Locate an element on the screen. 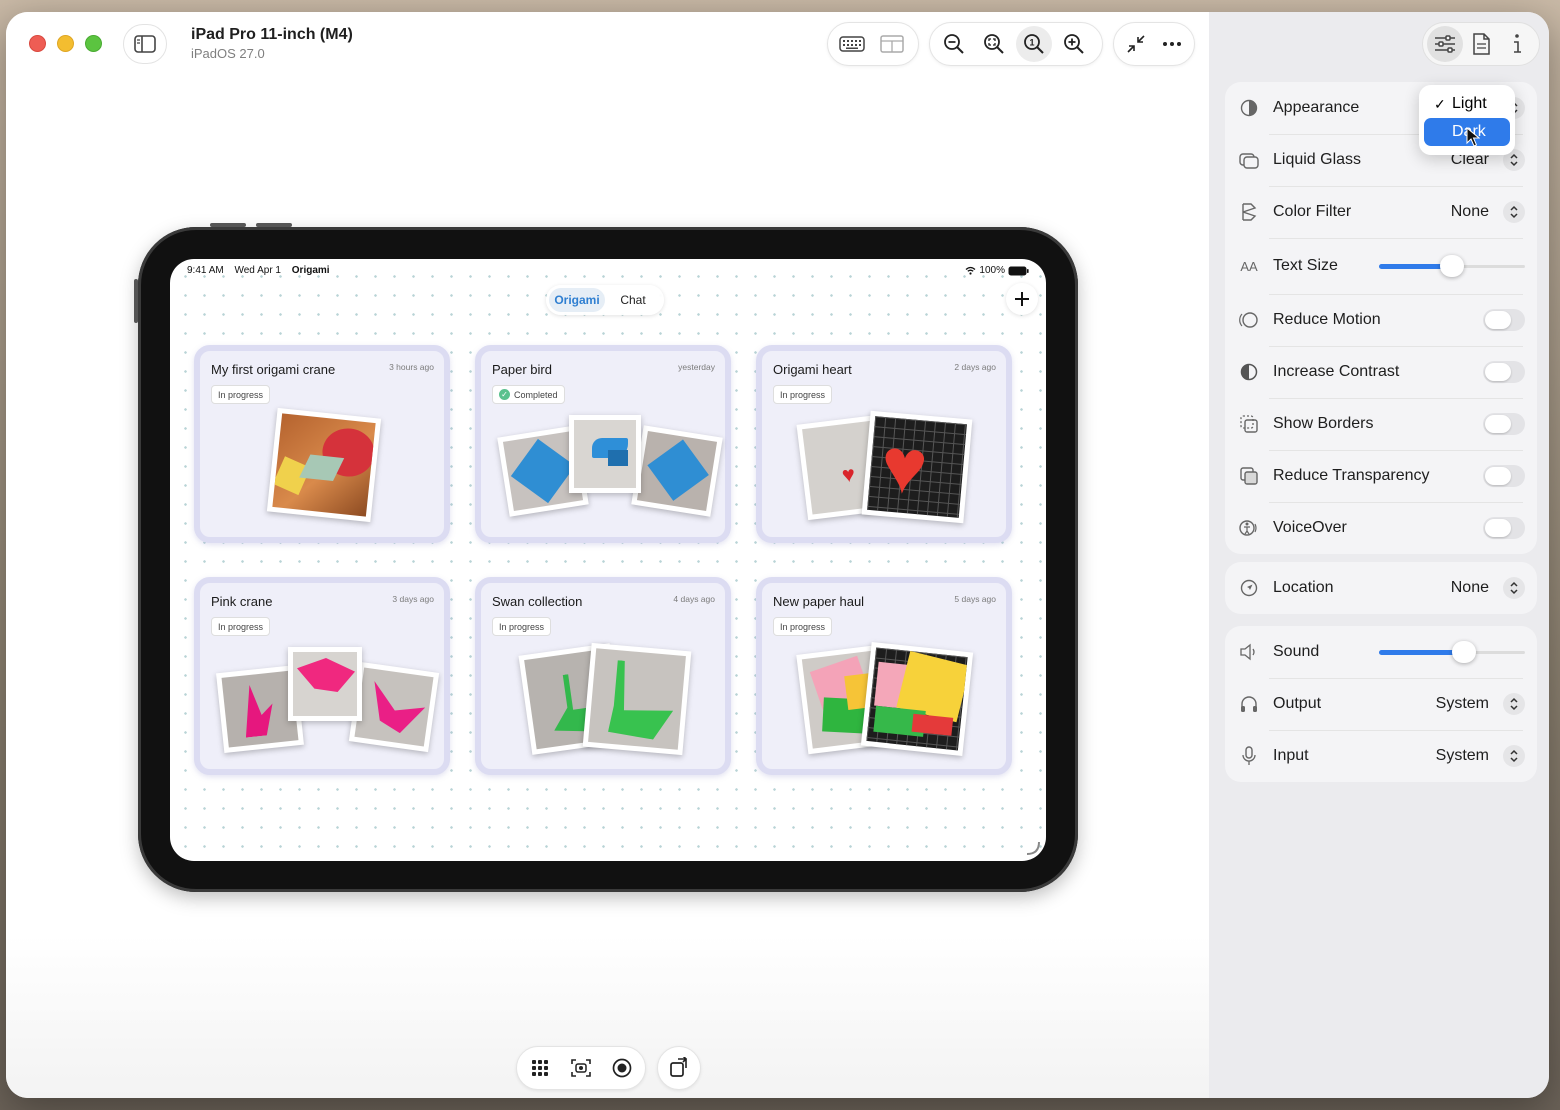  sound-volume-slider is located at coordinates (1452, 652).